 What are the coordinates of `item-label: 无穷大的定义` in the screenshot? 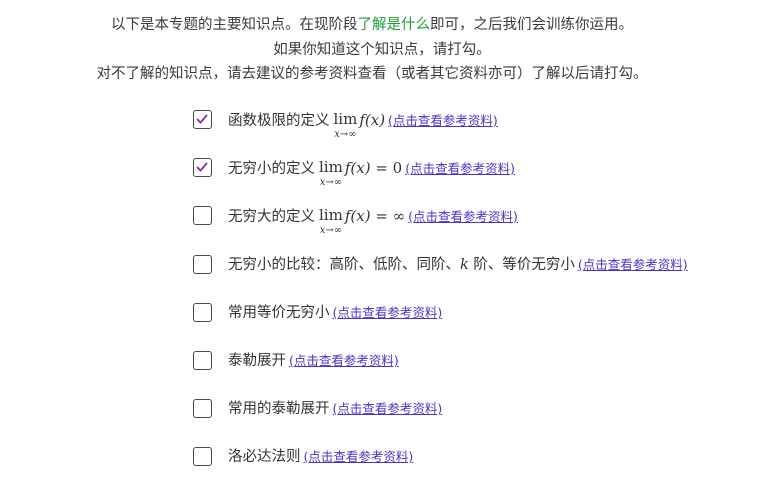 It's located at (271, 217).